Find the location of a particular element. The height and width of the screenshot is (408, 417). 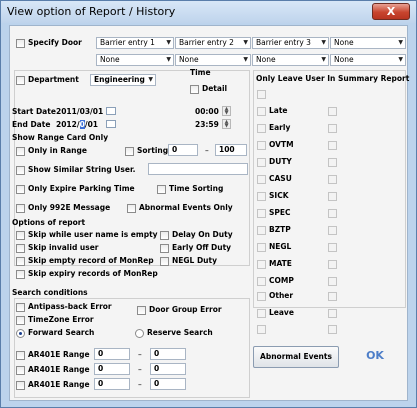

only-in-range-label: Only in Range is located at coordinates (57, 150).